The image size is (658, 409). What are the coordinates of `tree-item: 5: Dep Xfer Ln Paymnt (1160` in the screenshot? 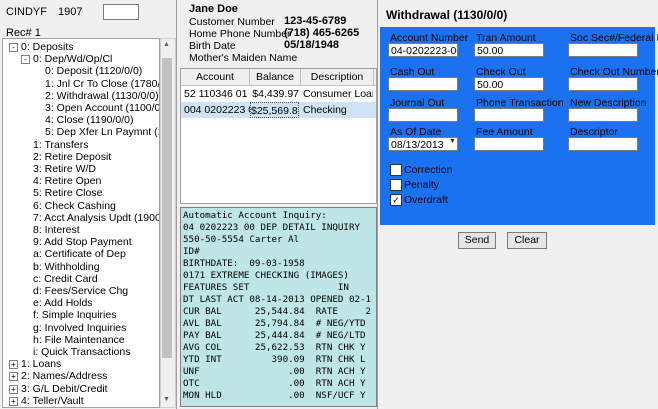 It's located at (102, 132).